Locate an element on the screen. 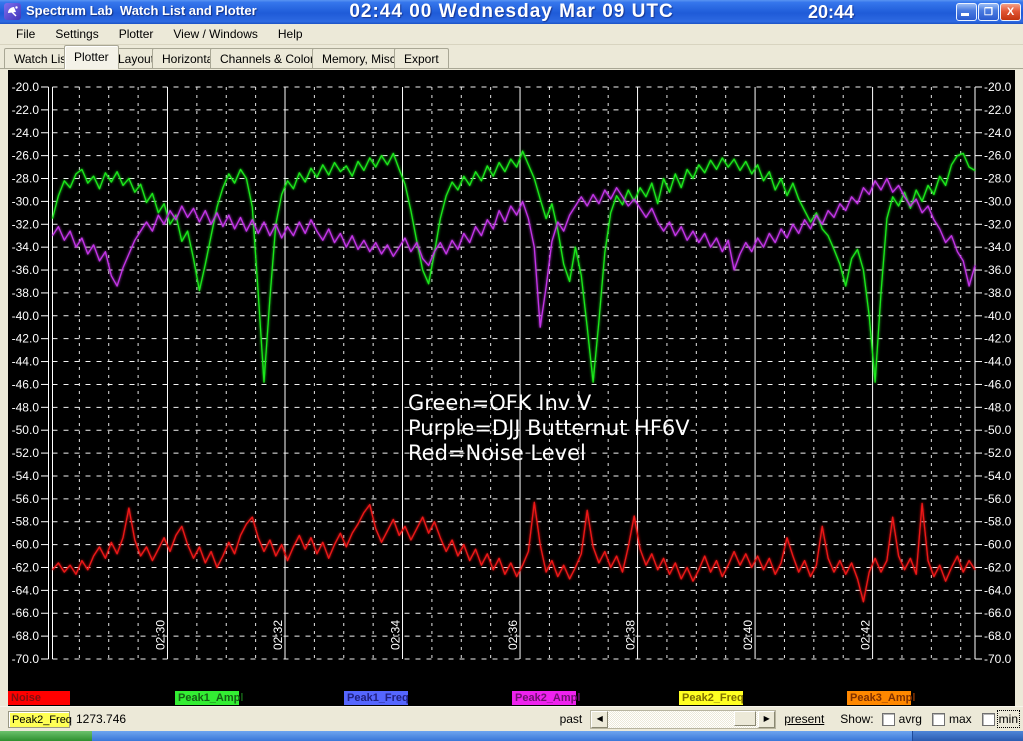 This screenshot has height=741, width=1023. legend-chip-peak2_freq: Peak2_Freq is located at coordinates (711, 698).